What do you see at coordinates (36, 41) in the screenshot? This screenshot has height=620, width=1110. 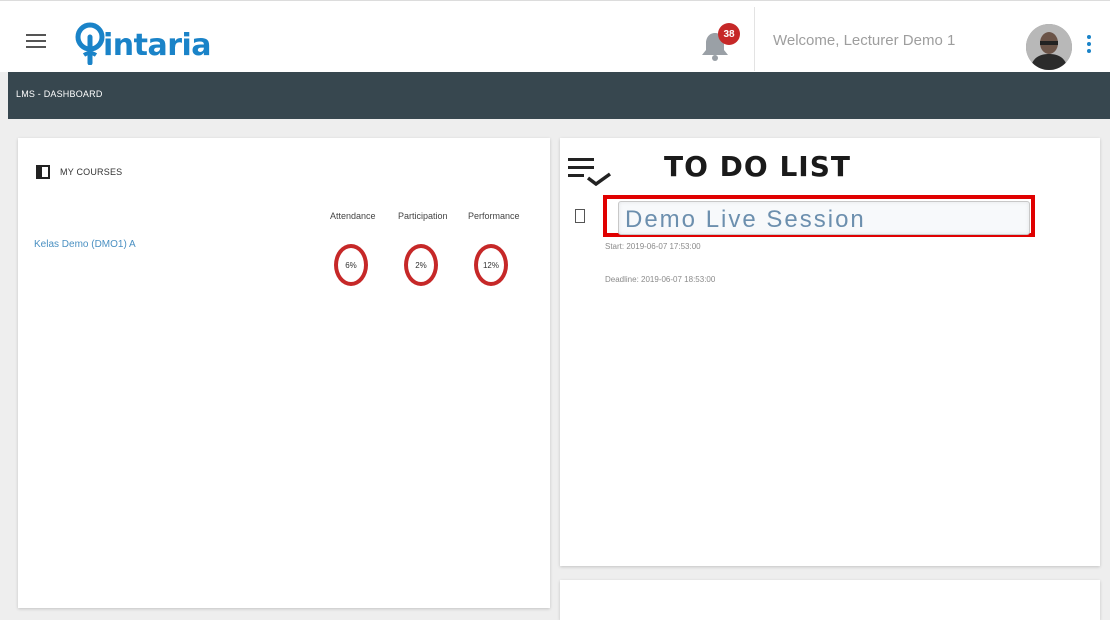 I see `menu-icon` at bounding box center [36, 41].